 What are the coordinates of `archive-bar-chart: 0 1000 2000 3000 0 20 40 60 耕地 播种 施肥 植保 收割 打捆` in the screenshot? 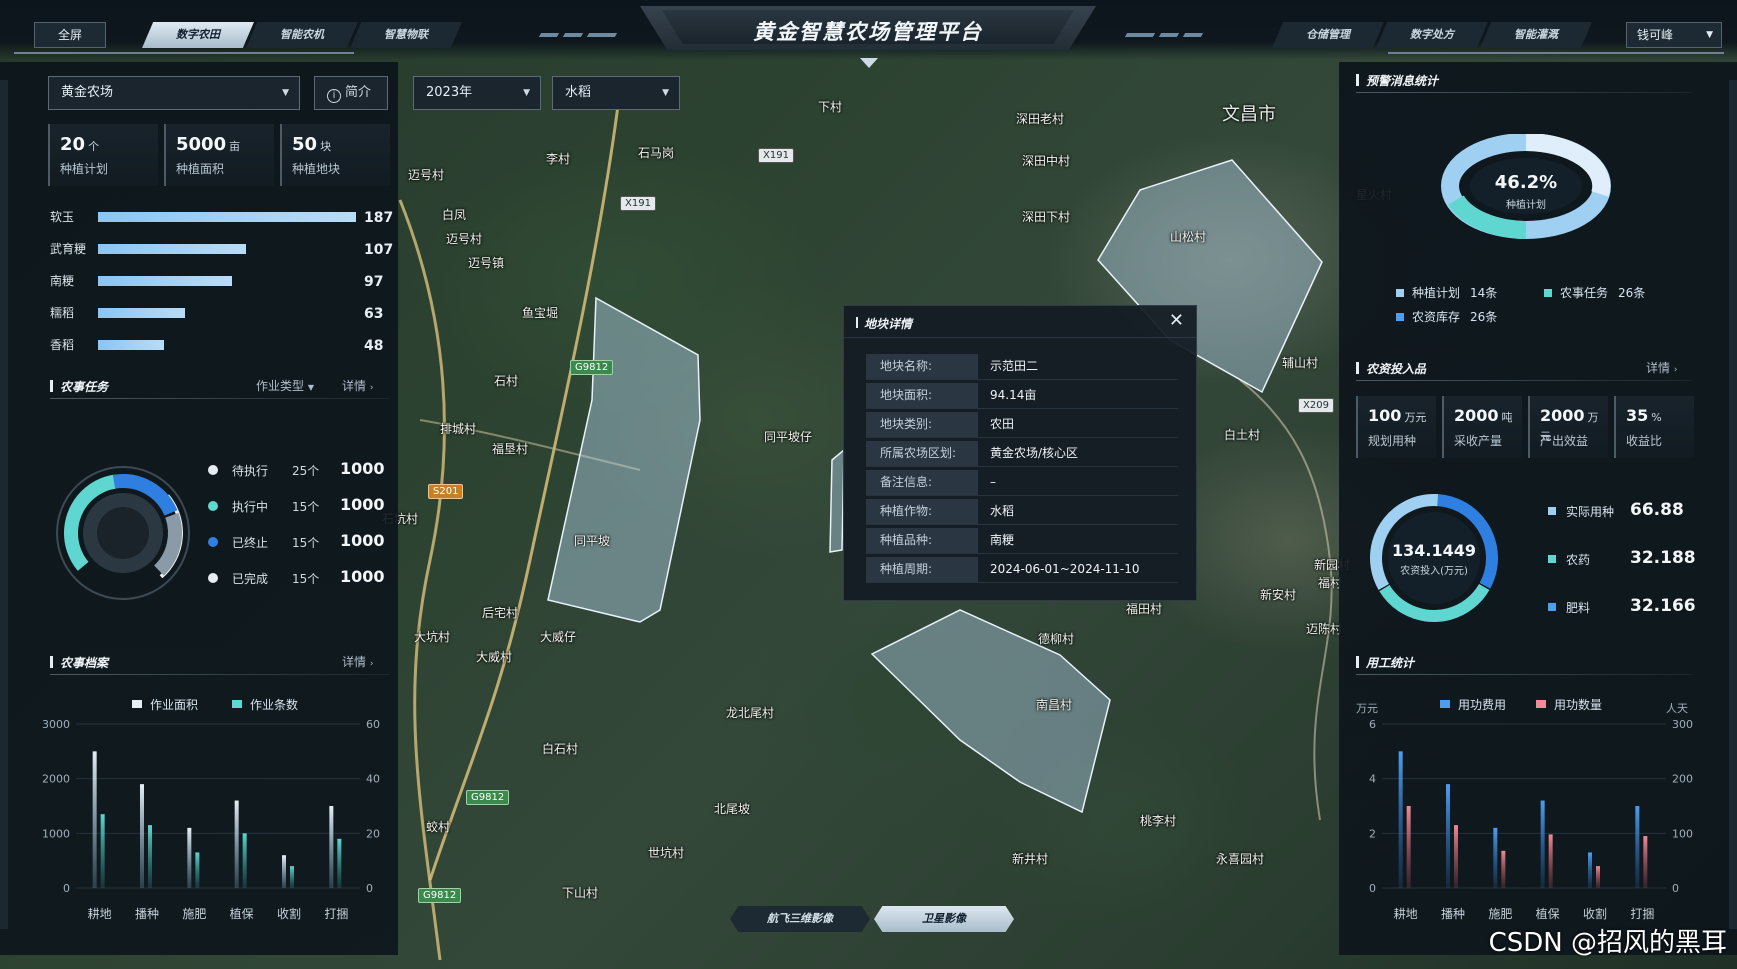 It's located at (211, 819).